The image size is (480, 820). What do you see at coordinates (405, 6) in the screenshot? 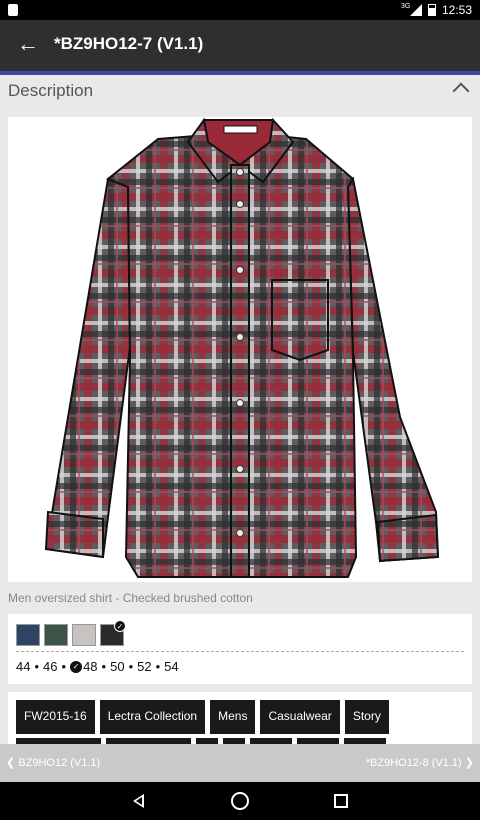
I see `network-type: 3G` at bounding box center [405, 6].